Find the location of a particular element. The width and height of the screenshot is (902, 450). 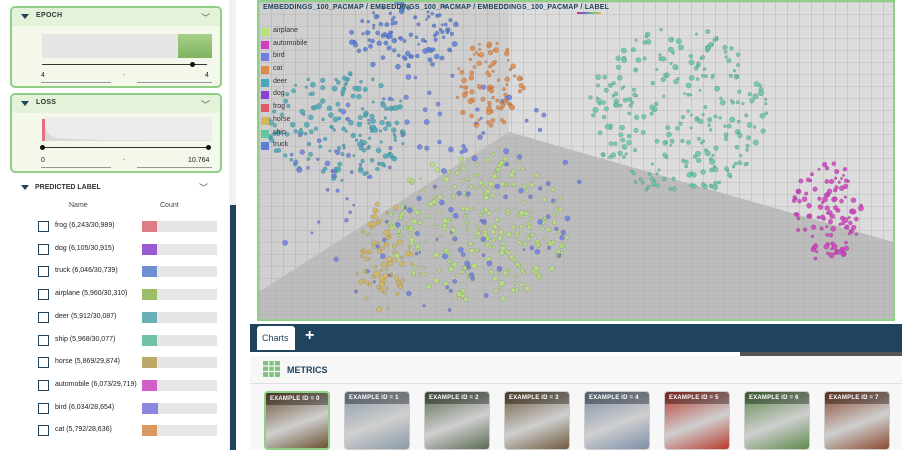

chevron-down-icon: ﹀ is located at coordinates (205, 104).